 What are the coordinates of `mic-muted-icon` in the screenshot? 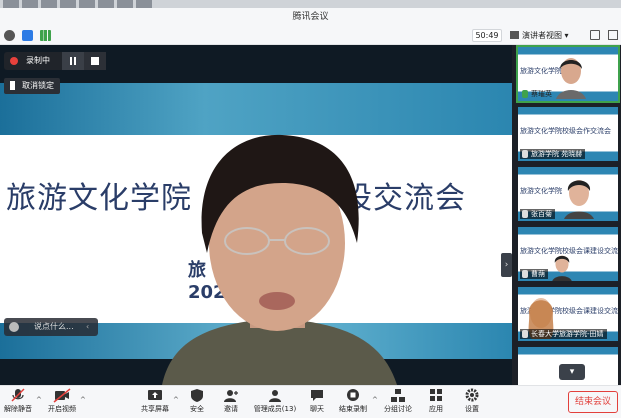 It's located at (18, 395).